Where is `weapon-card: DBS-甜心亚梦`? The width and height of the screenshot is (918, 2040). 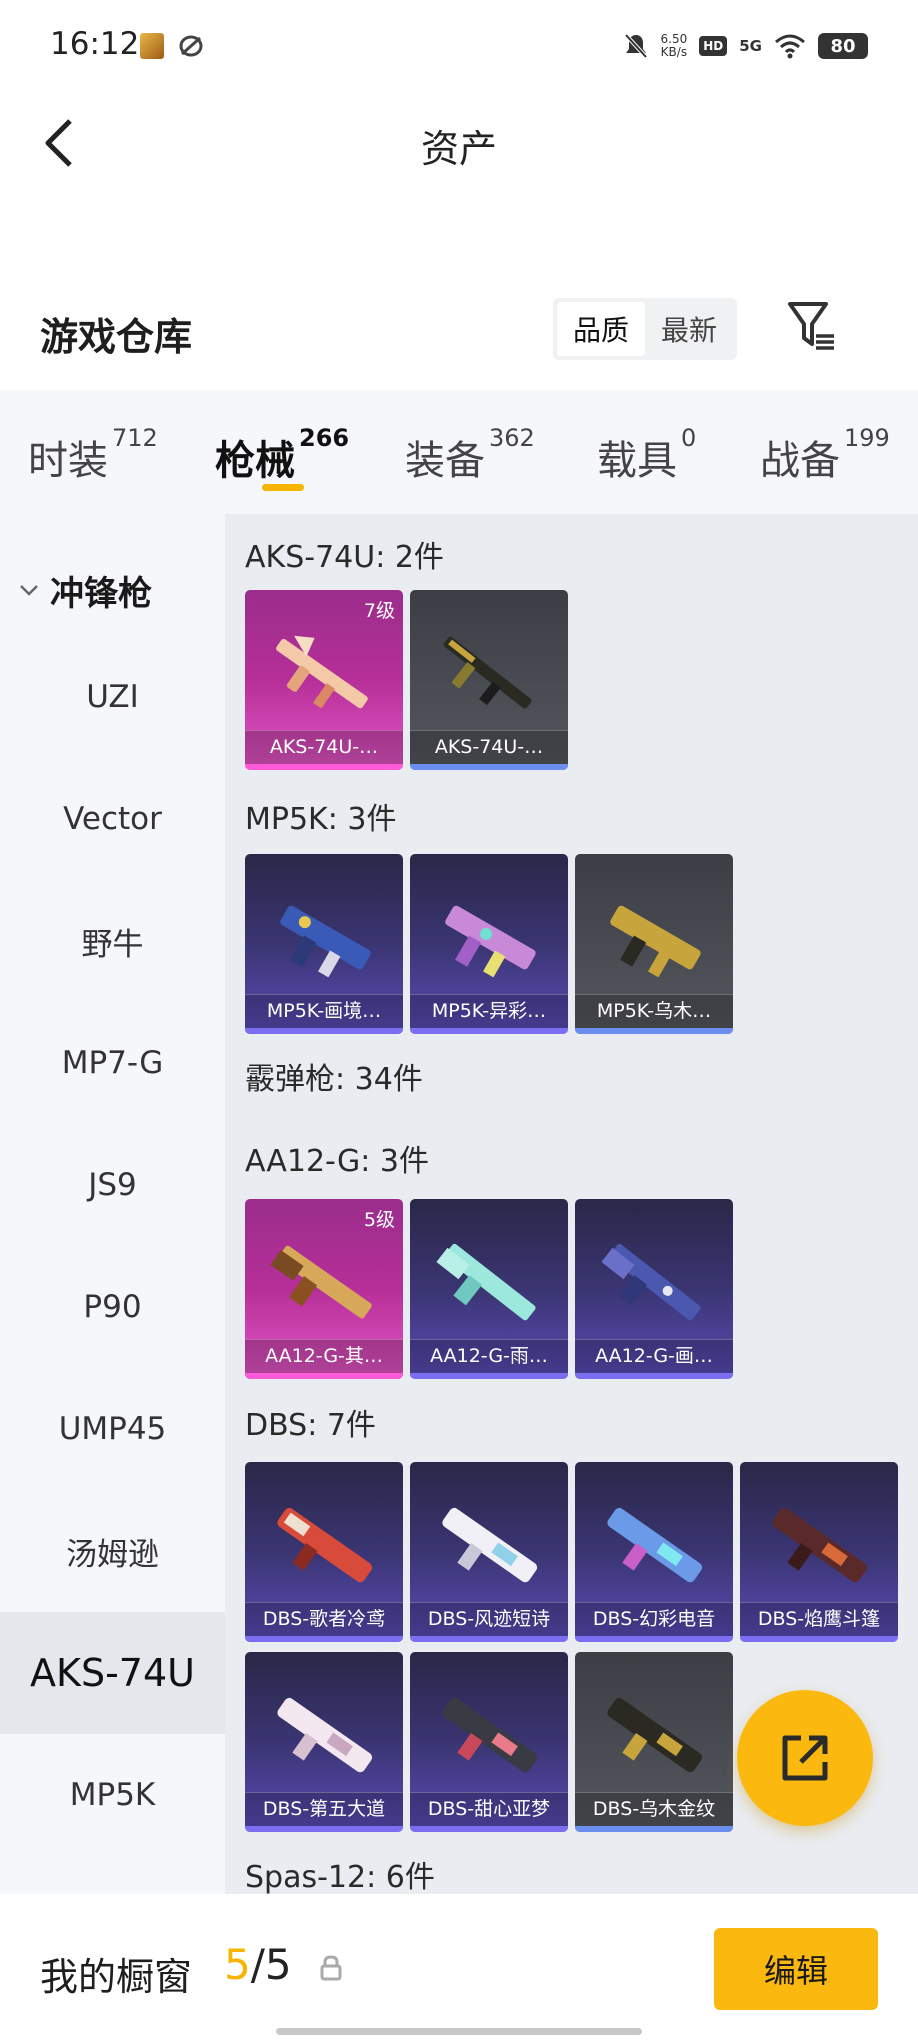
weapon-card: DBS-甜心亚梦 is located at coordinates (489, 1742).